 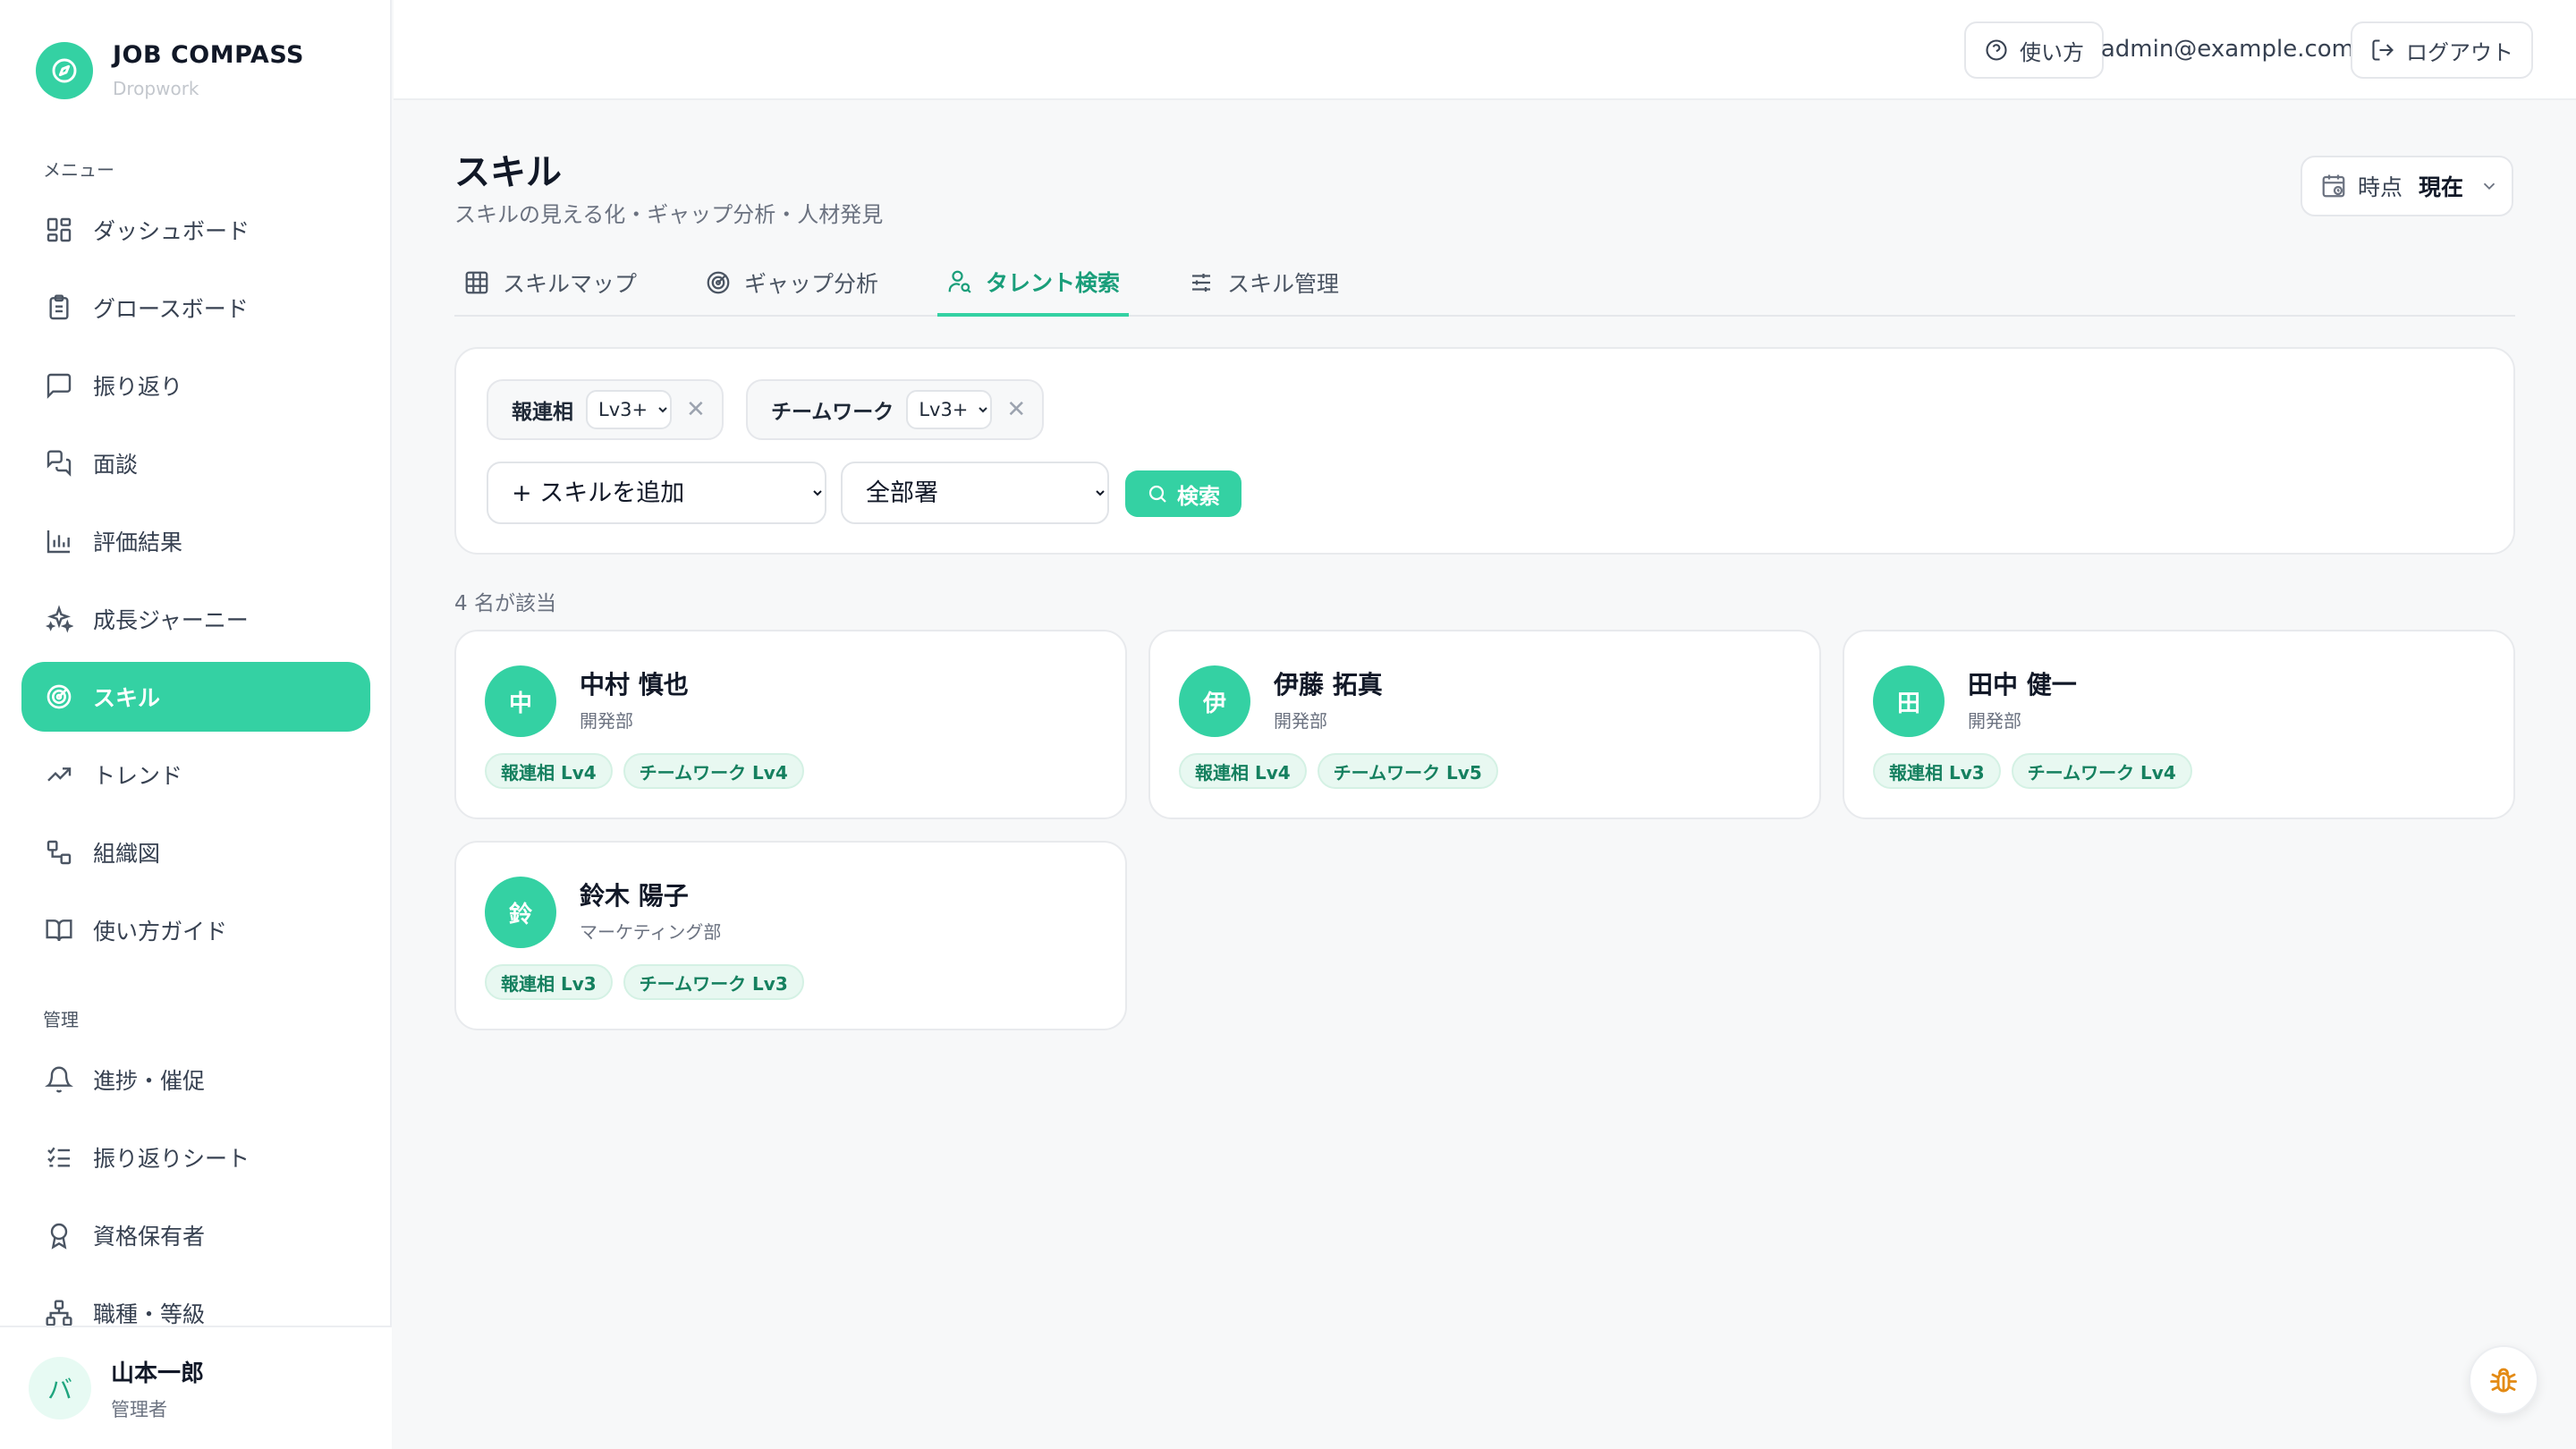 What do you see at coordinates (61, 1019) in the screenshot?
I see `admin-section-label: 管理` at bounding box center [61, 1019].